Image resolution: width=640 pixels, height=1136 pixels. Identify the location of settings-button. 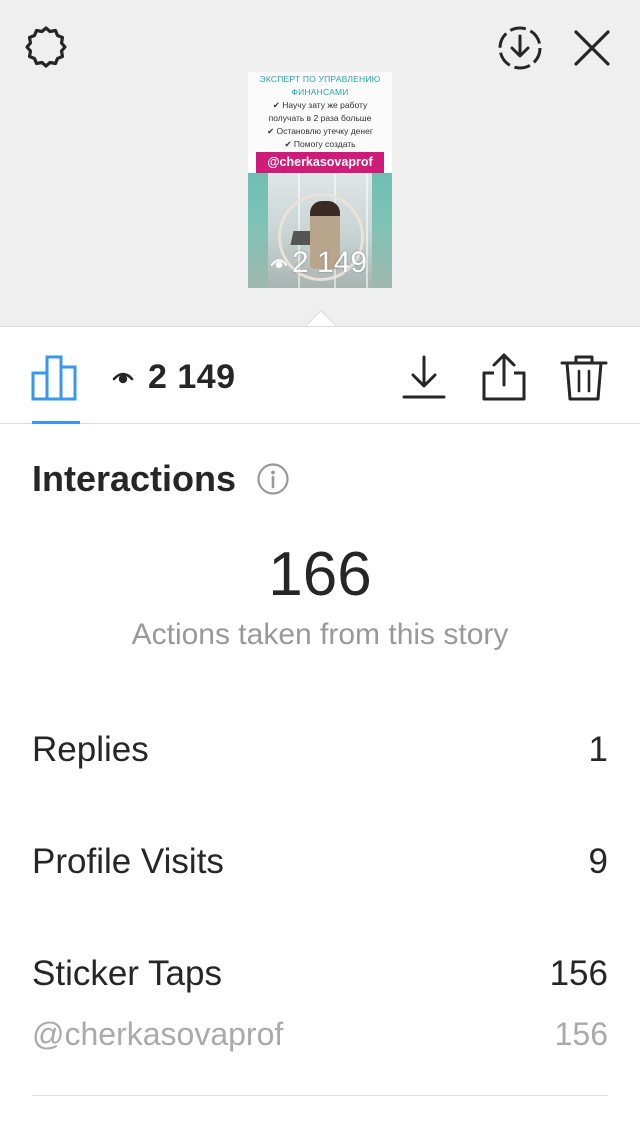
(46, 48).